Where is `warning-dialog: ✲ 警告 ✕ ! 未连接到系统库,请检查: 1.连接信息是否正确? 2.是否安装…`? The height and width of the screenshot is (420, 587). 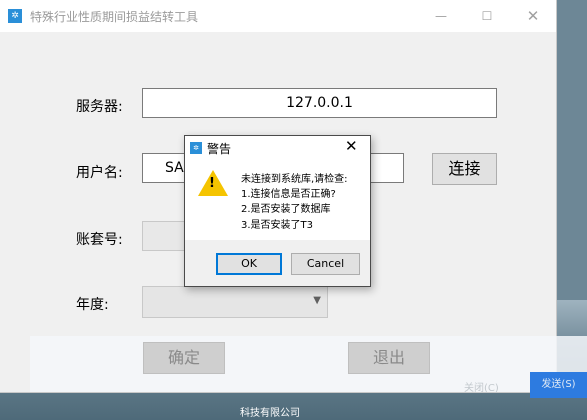 warning-dialog: ✲ 警告 ✕ ! 未连接到系统库,请检查: 1.连接信息是否正确? 2.是否安装… is located at coordinates (277, 211).